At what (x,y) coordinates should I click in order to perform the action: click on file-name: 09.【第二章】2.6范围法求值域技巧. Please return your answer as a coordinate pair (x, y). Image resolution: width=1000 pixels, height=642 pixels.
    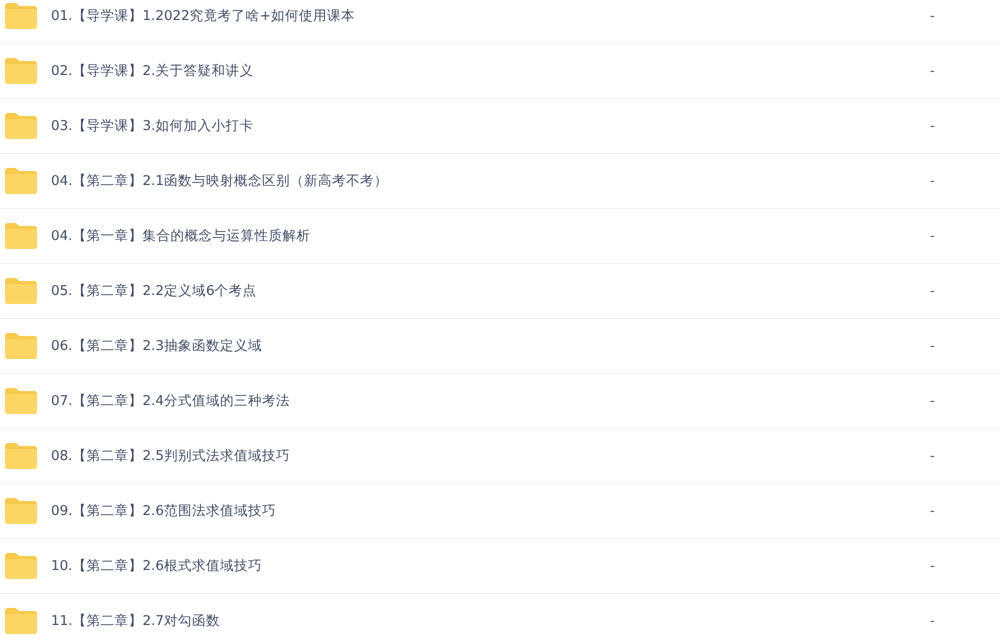
    Looking at the image, I should click on (490, 511).